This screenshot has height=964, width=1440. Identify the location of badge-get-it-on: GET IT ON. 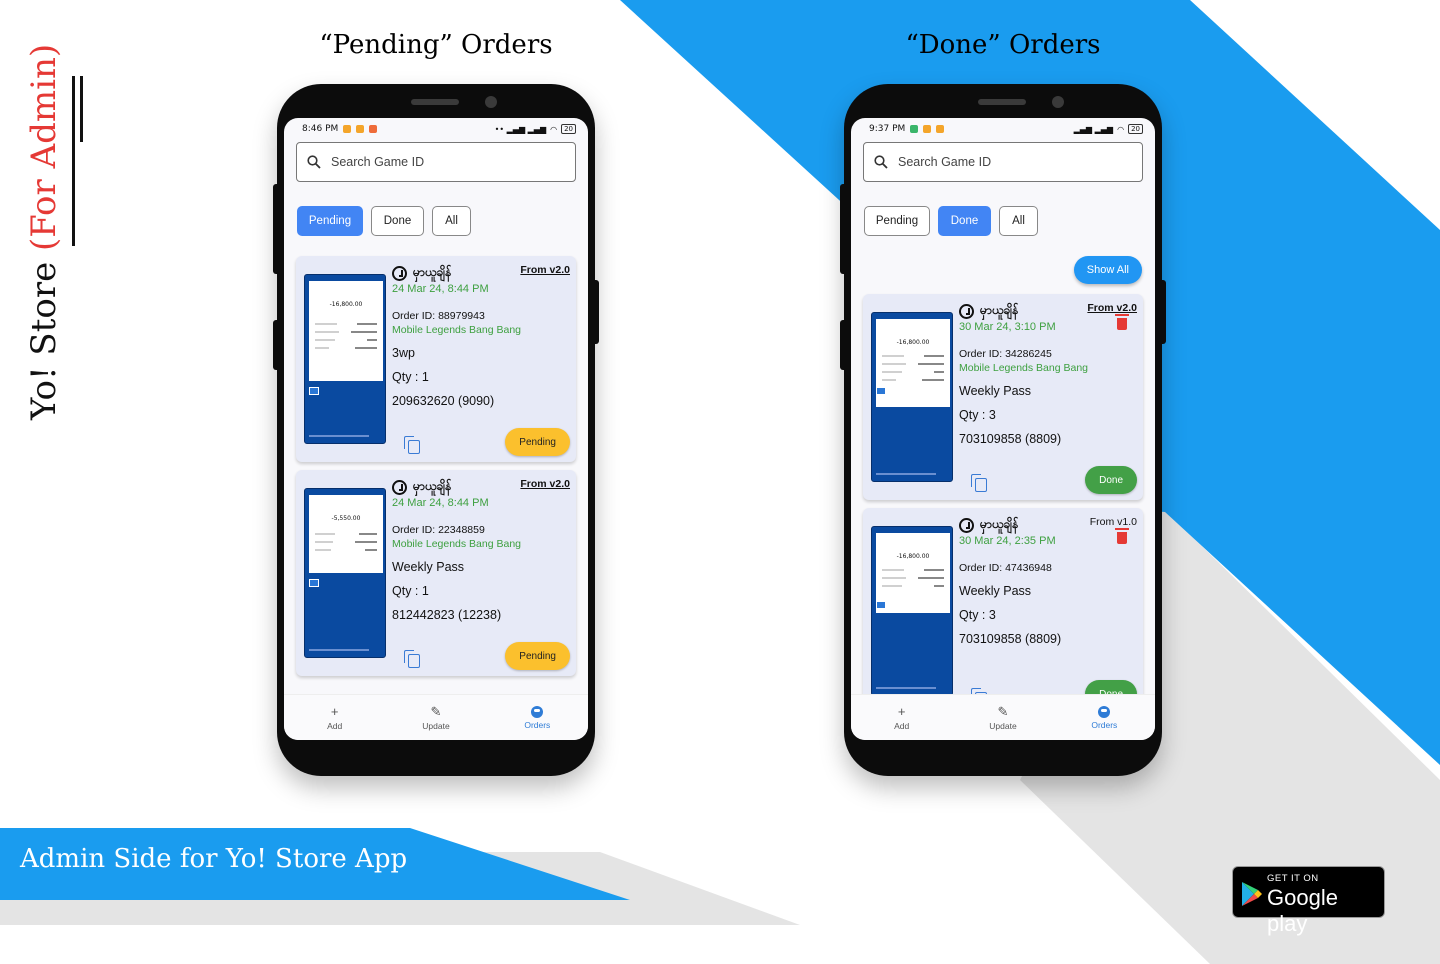
(1293, 878).